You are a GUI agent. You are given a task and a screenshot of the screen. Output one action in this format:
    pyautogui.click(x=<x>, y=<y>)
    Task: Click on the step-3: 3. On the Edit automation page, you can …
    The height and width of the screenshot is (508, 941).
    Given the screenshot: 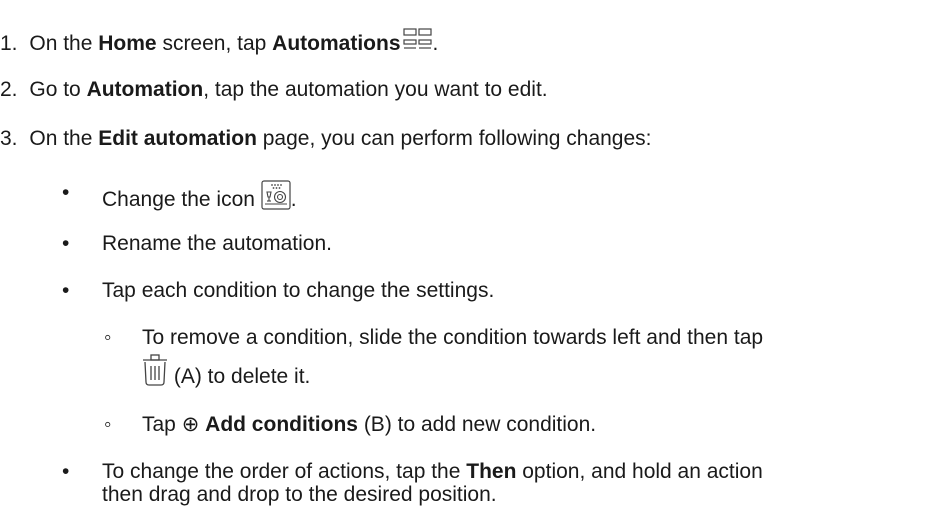 What is the action you would take?
    pyautogui.click(x=326, y=139)
    